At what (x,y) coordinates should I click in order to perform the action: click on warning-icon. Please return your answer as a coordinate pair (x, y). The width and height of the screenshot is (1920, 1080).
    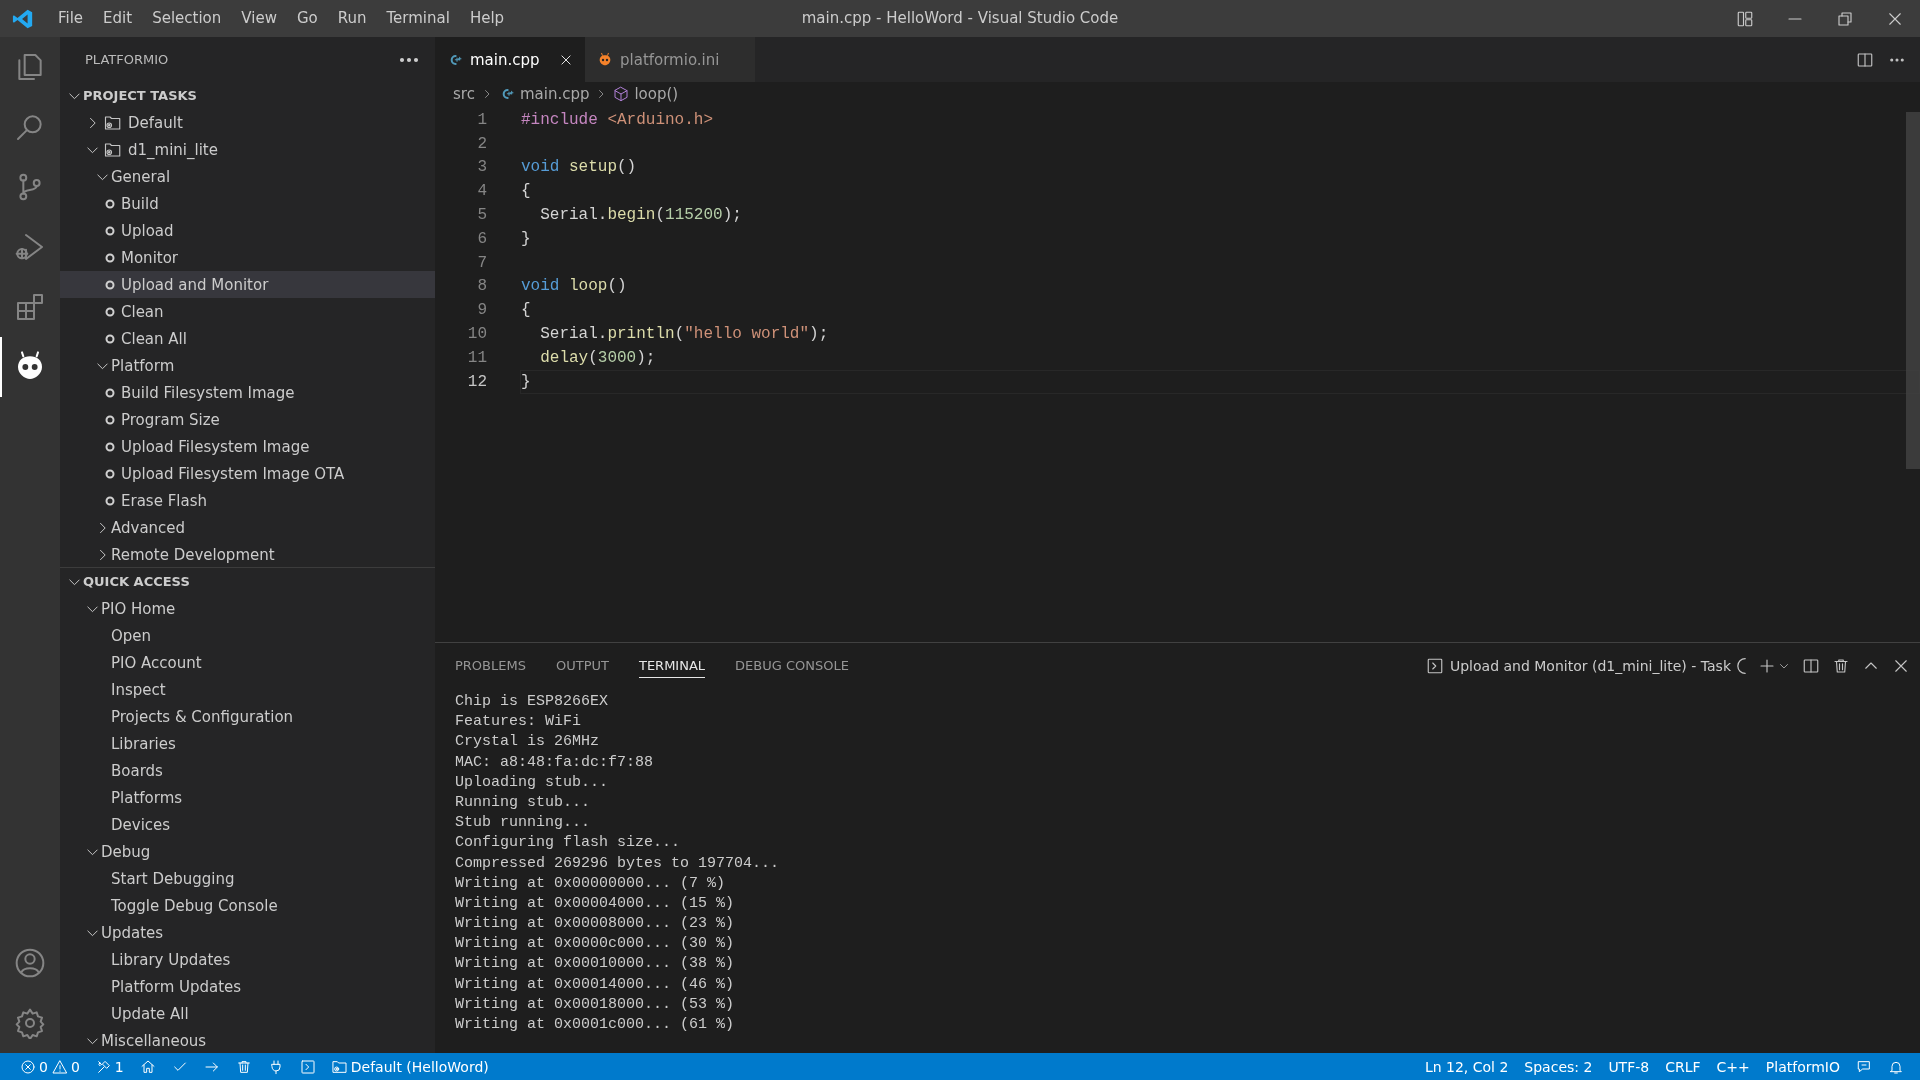
    Looking at the image, I should click on (59, 1066).